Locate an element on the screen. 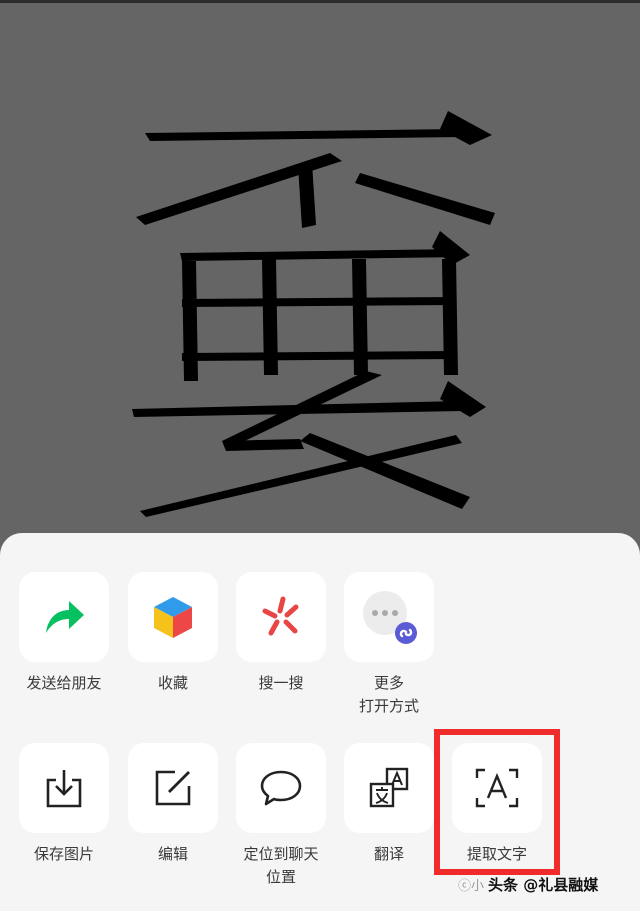 The width and height of the screenshot is (640, 911). translate-button is located at coordinates (389, 788).